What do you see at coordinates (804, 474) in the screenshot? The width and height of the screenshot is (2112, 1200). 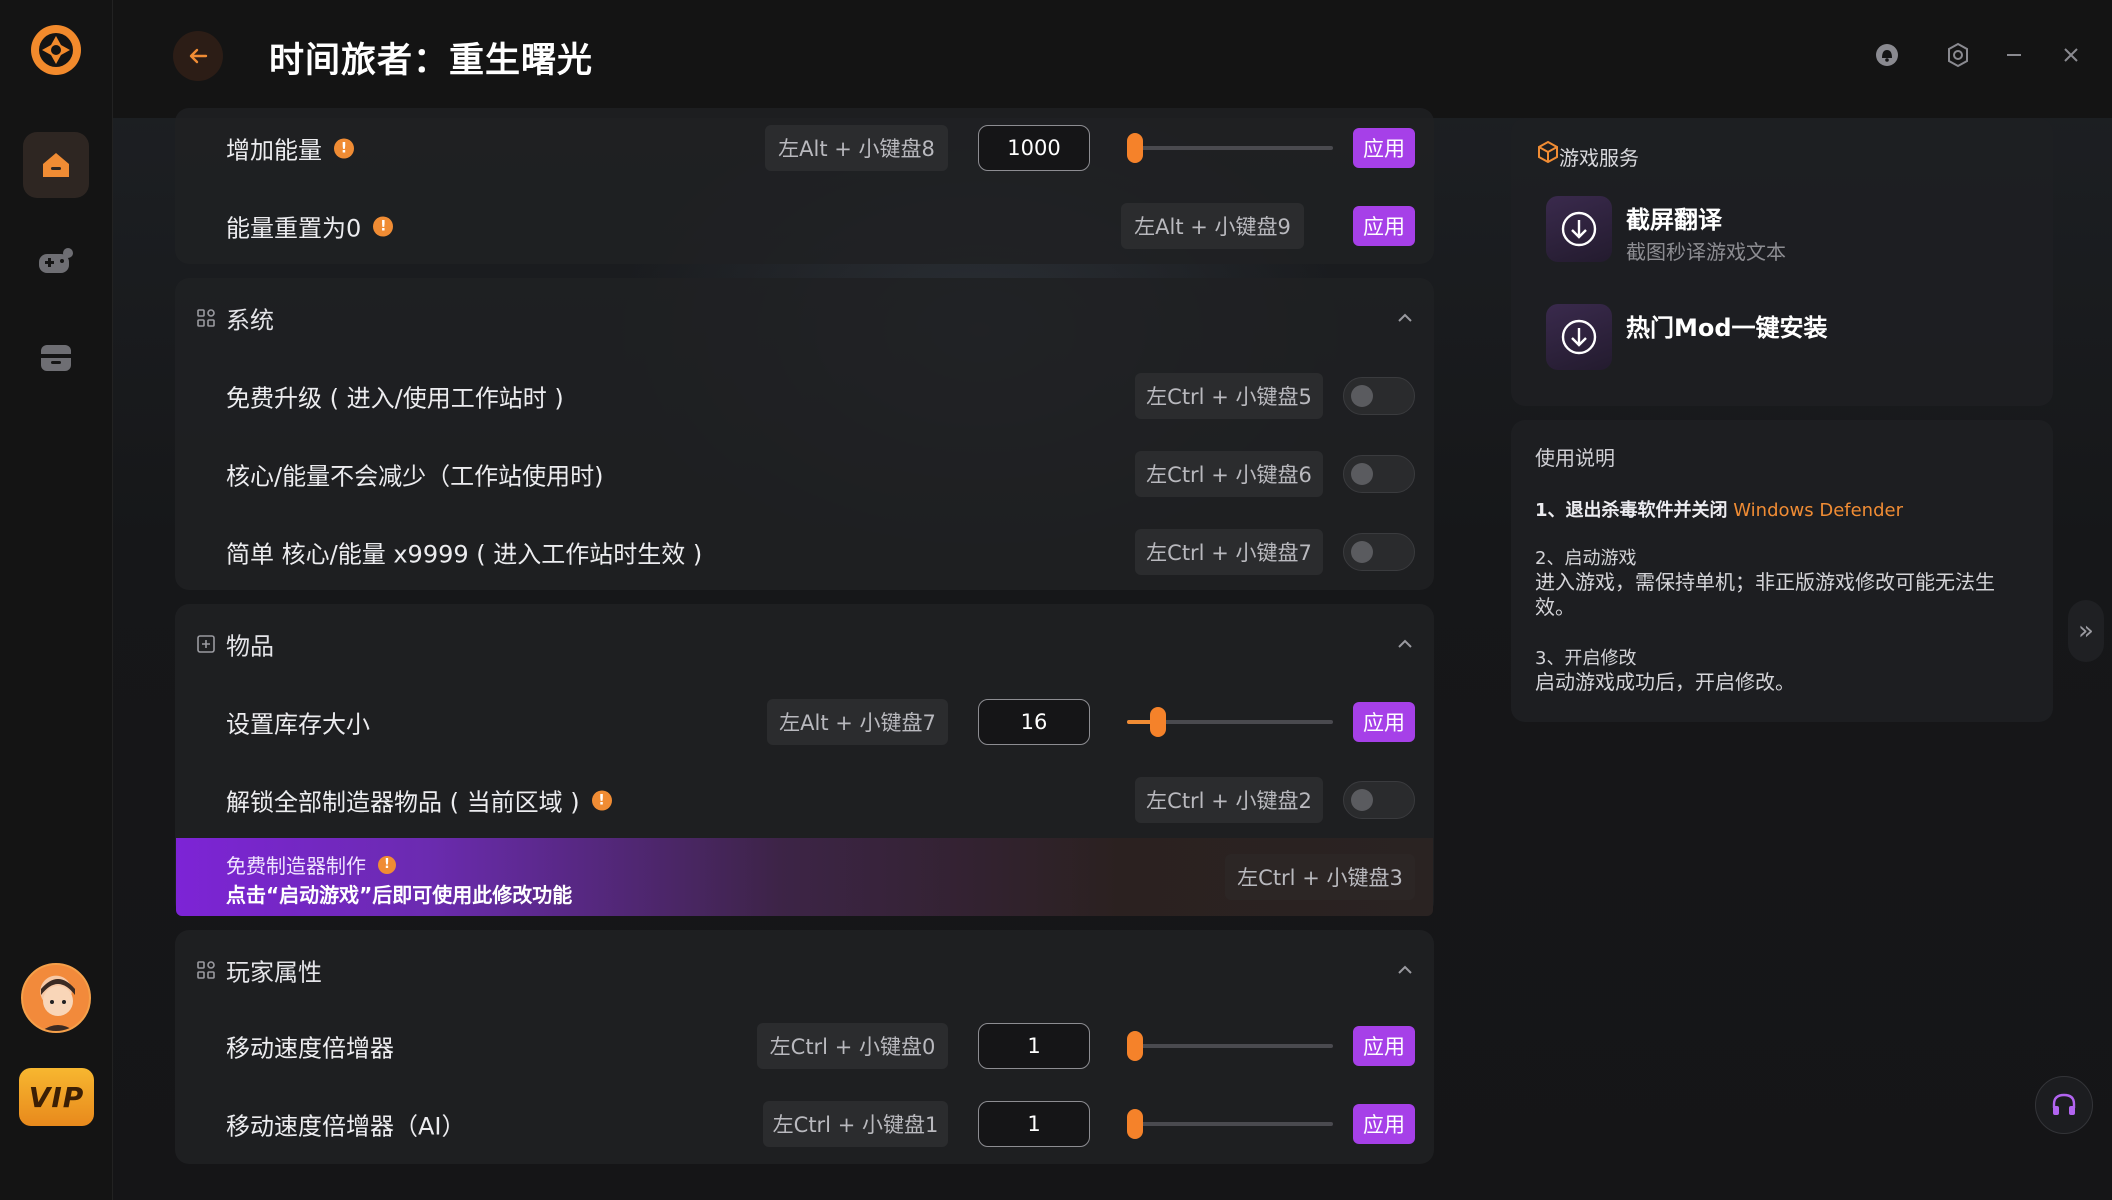 I see `no-decrease-row: 核心/能量不会减少（工作站使用时) 左Ctrl + 小键盘6` at bounding box center [804, 474].